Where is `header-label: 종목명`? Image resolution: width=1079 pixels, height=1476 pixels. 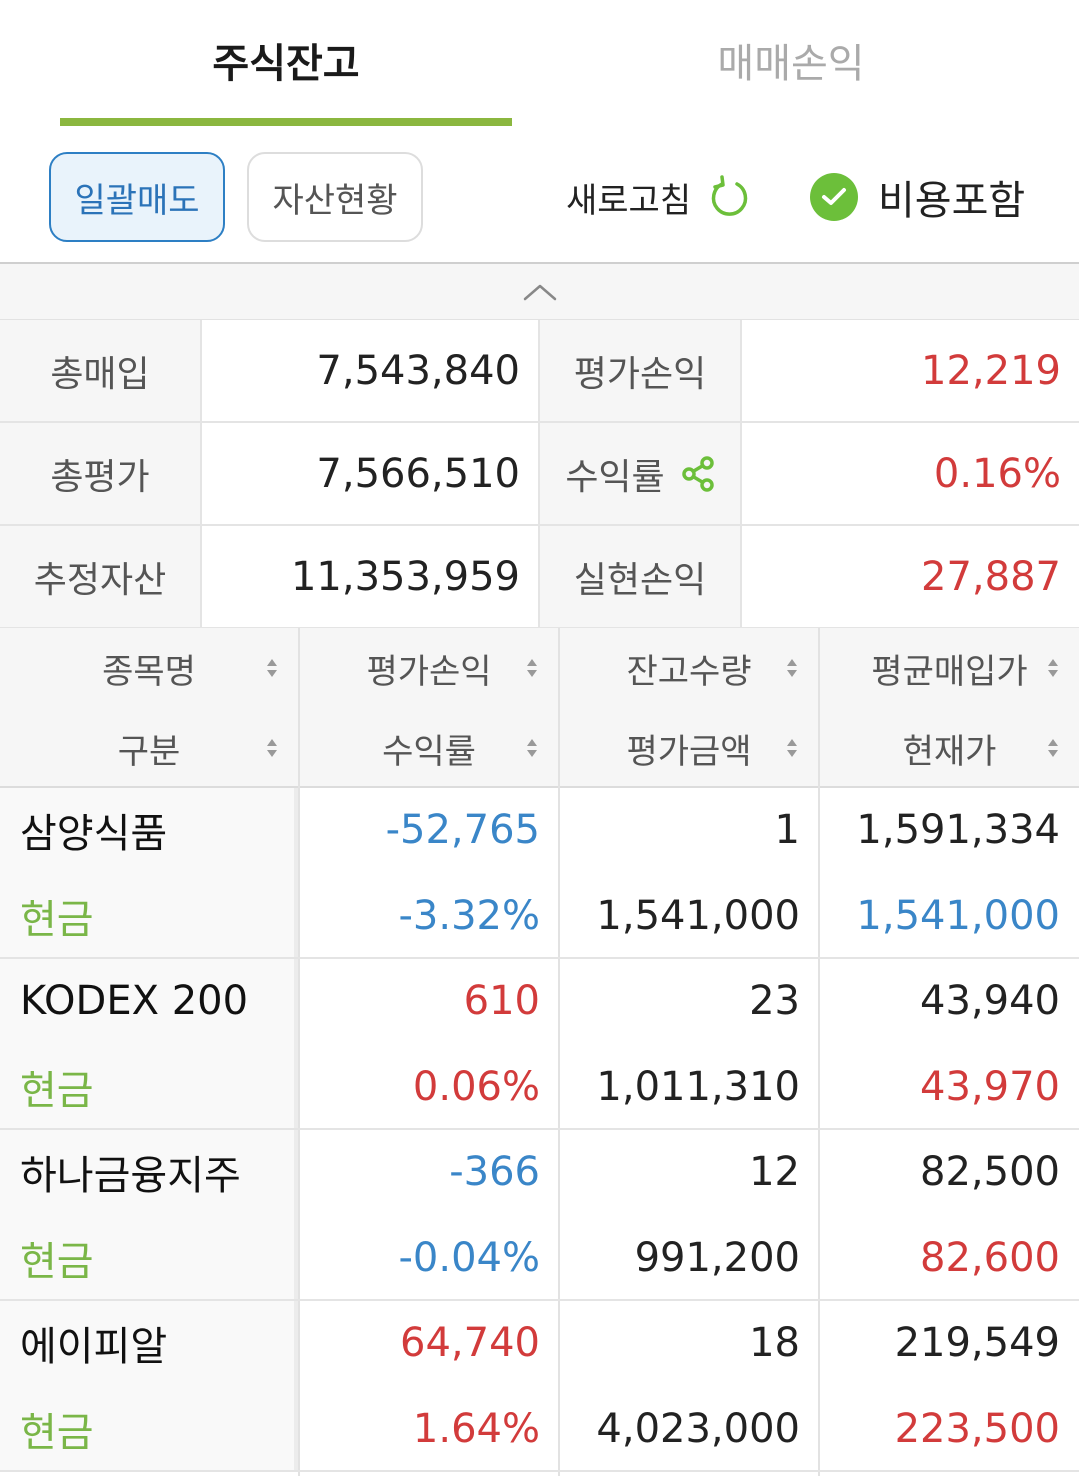 header-label: 종목명 is located at coordinates (149, 671).